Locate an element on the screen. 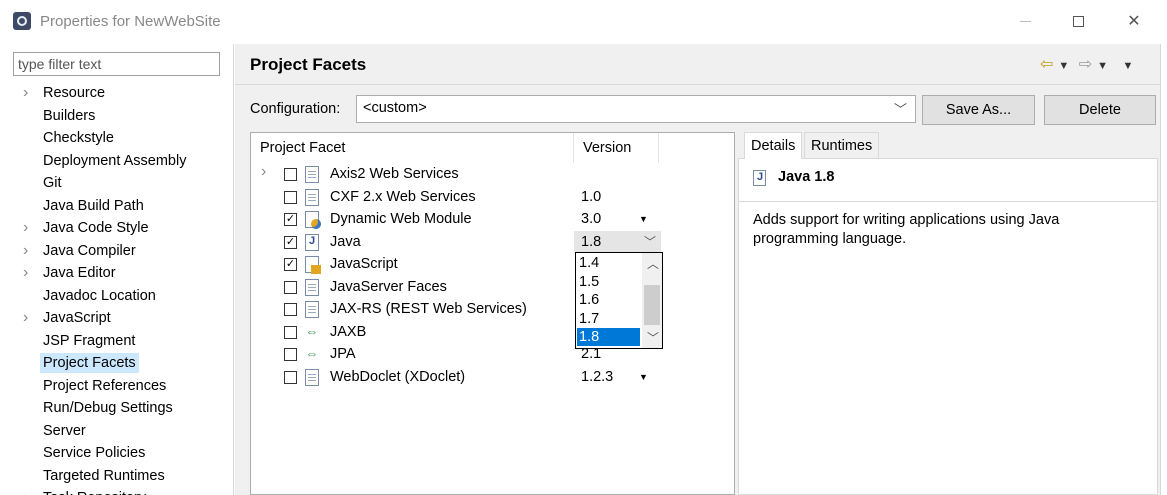 The height and width of the screenshot is (495, 1167). version-option: 1.6 is located at coordinates (608, 300).